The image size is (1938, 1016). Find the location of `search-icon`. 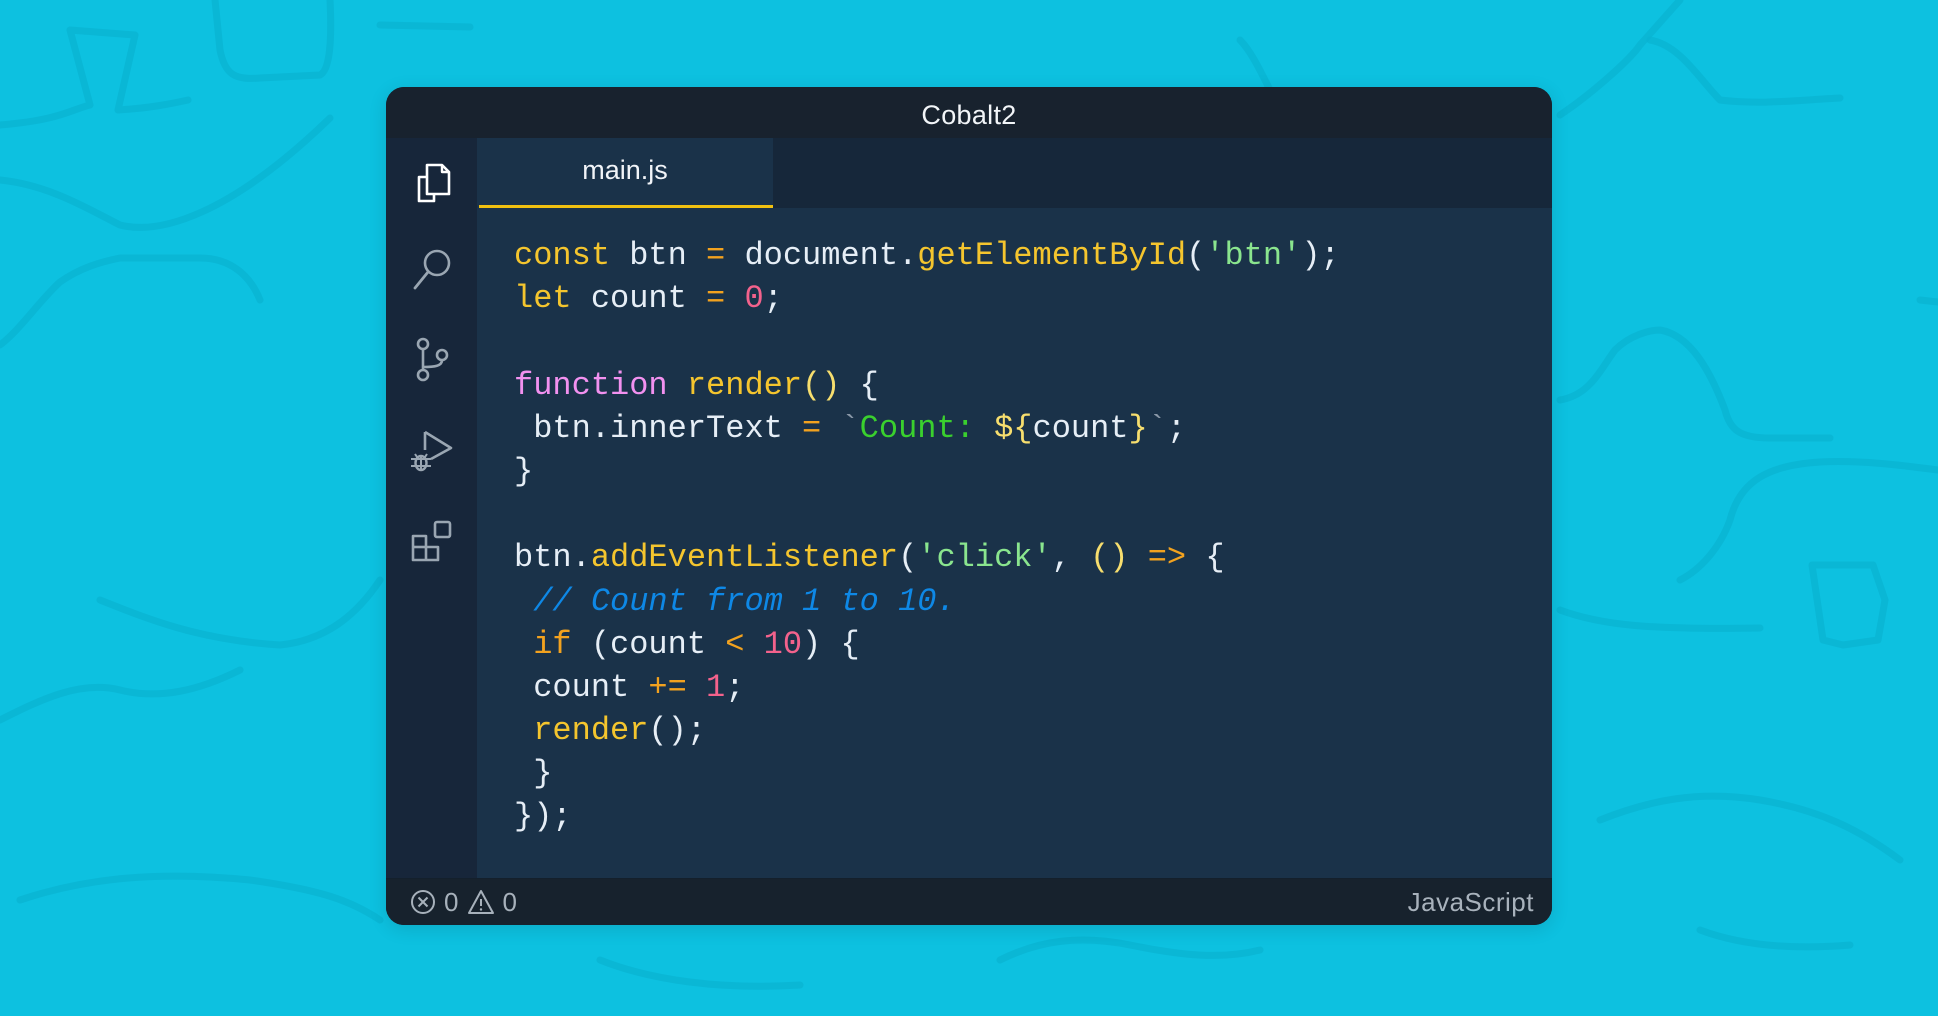

search-icon is located at coordinates (432, 269).